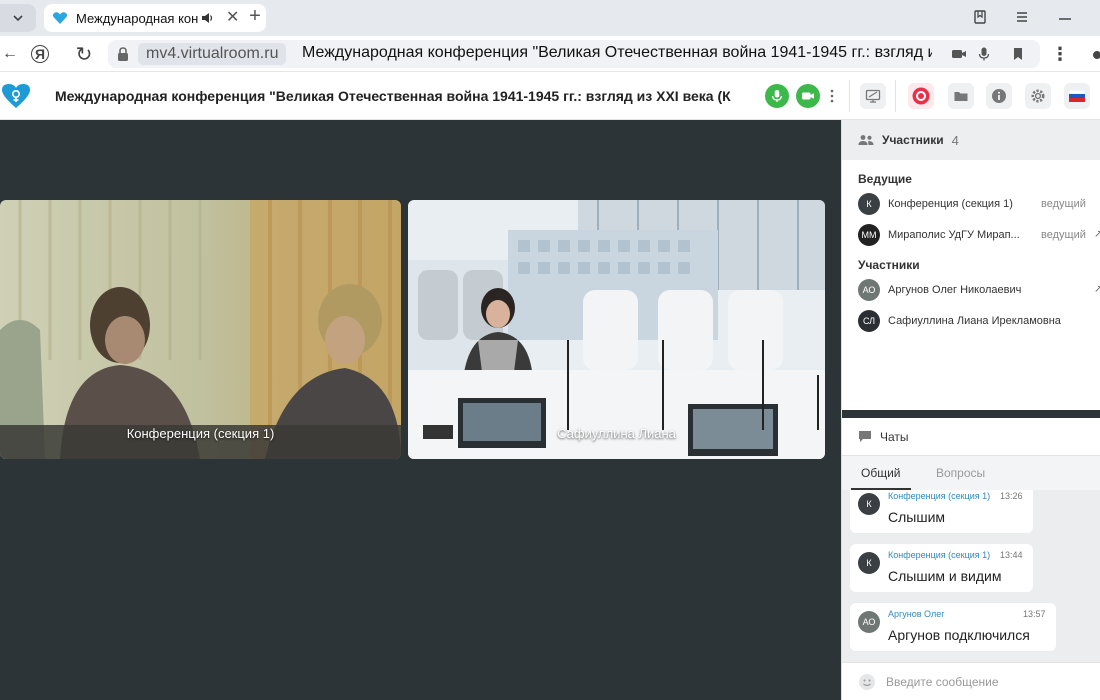 Image resolution: width=1100 pixels, height=700 pixels. I want to click on files-button, so click(961, 96).